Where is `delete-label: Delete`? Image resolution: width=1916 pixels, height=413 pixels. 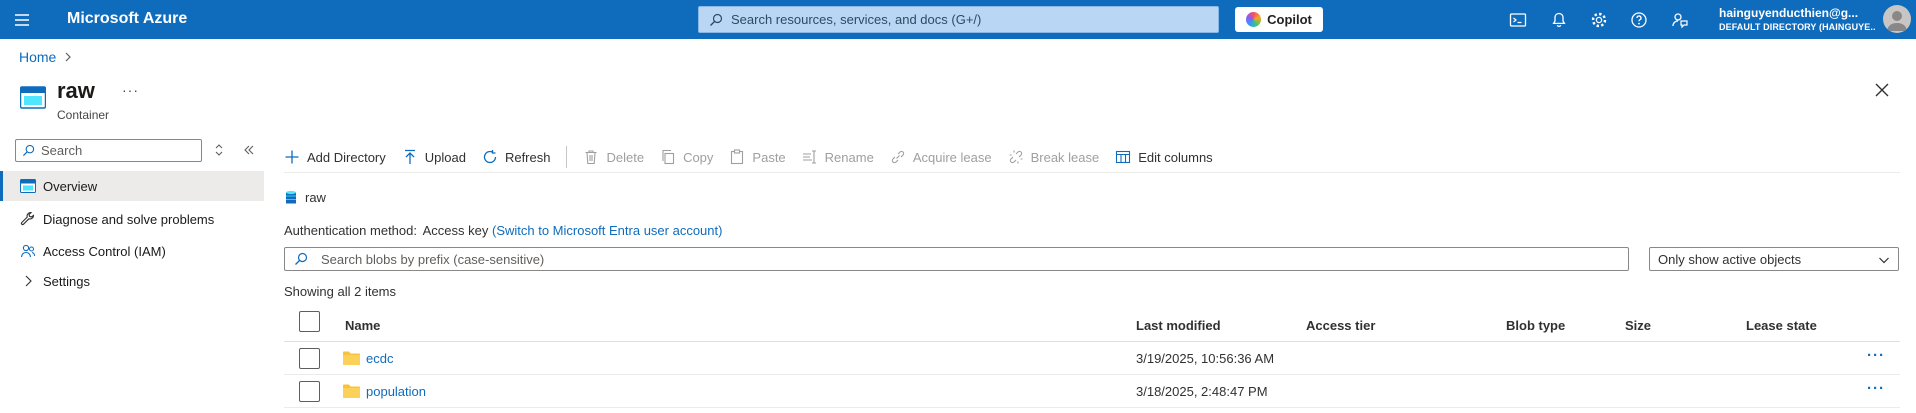
delete-label: Delete is located at coordinates (625, 157).